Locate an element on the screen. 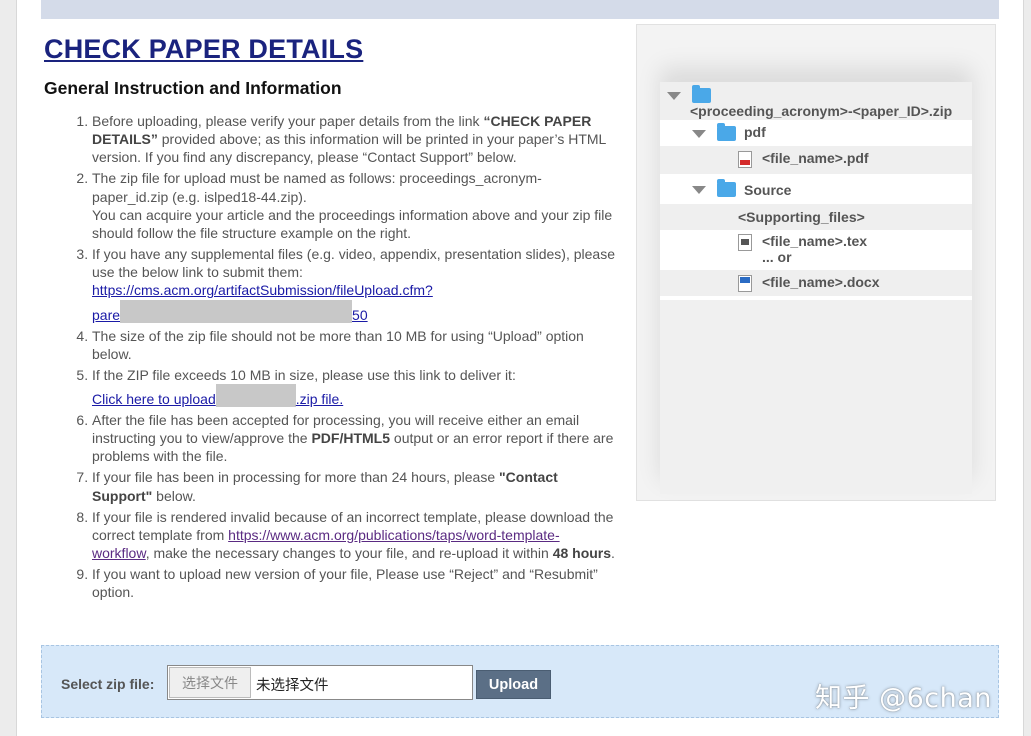  tree-row-pdf-file: <file_name>.pdf is located at coordinates (816, 160).